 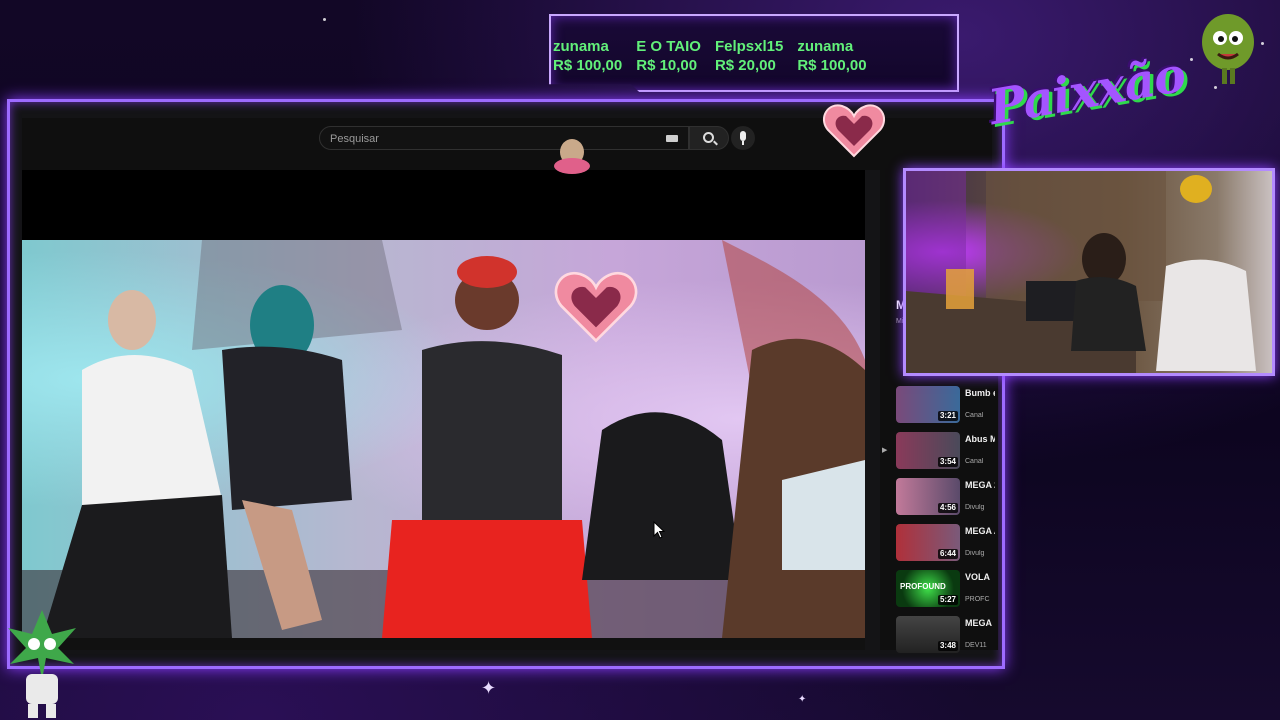 I want to click on video-title: VOLA, so click(x=980, y=577).